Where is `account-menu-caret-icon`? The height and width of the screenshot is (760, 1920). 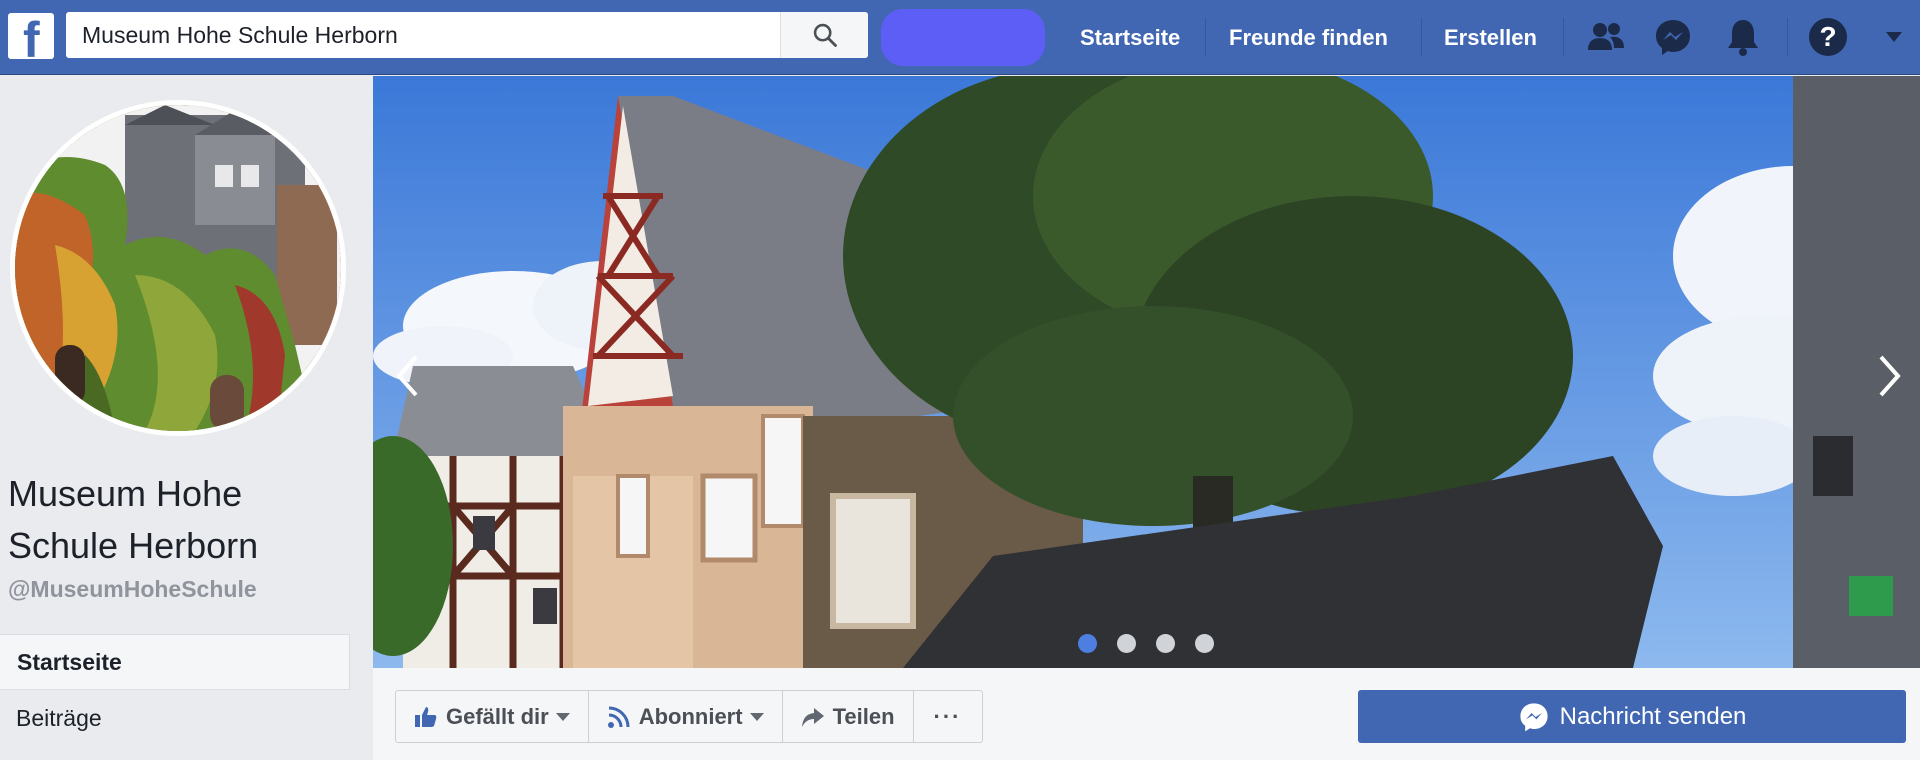
account-menu-caret-icon is located at coordinates (1894, 37).